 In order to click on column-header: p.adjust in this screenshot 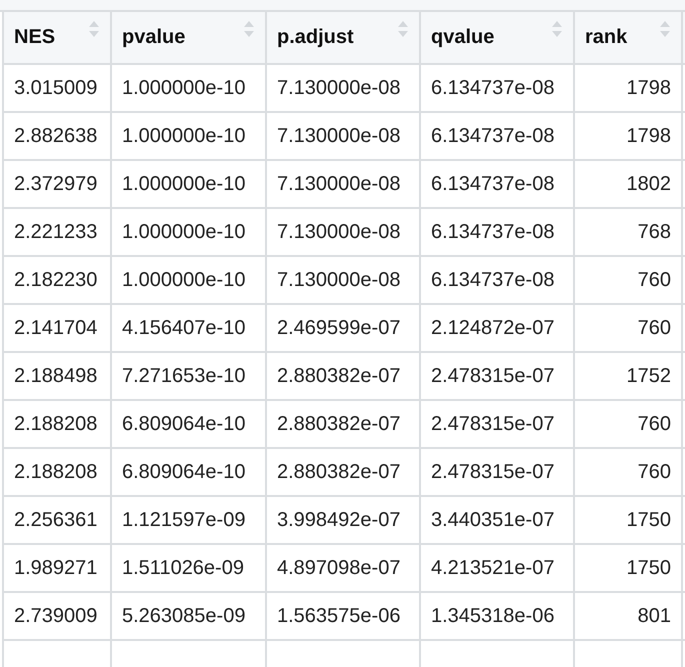, I will do `click(343, 38)`.